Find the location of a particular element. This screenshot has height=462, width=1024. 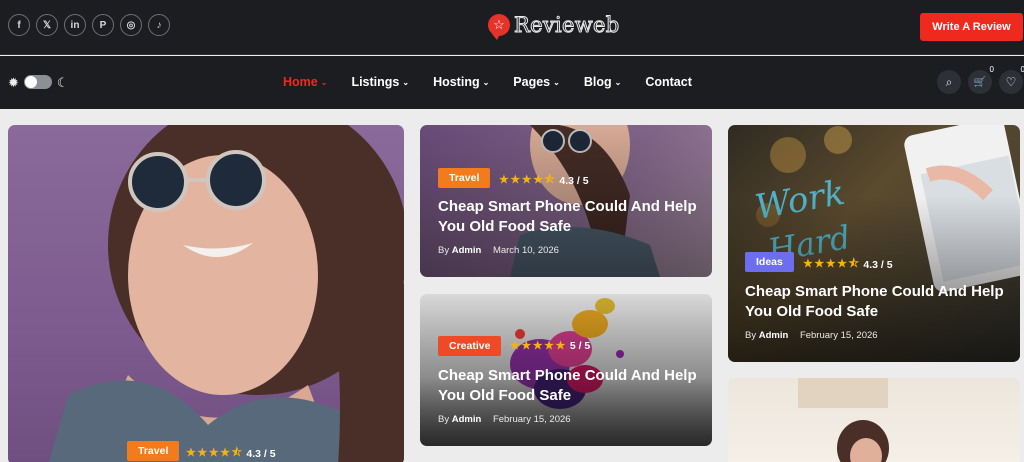

post-meta: By Admin March 10, 2026 is located at coordinates (498, 250).